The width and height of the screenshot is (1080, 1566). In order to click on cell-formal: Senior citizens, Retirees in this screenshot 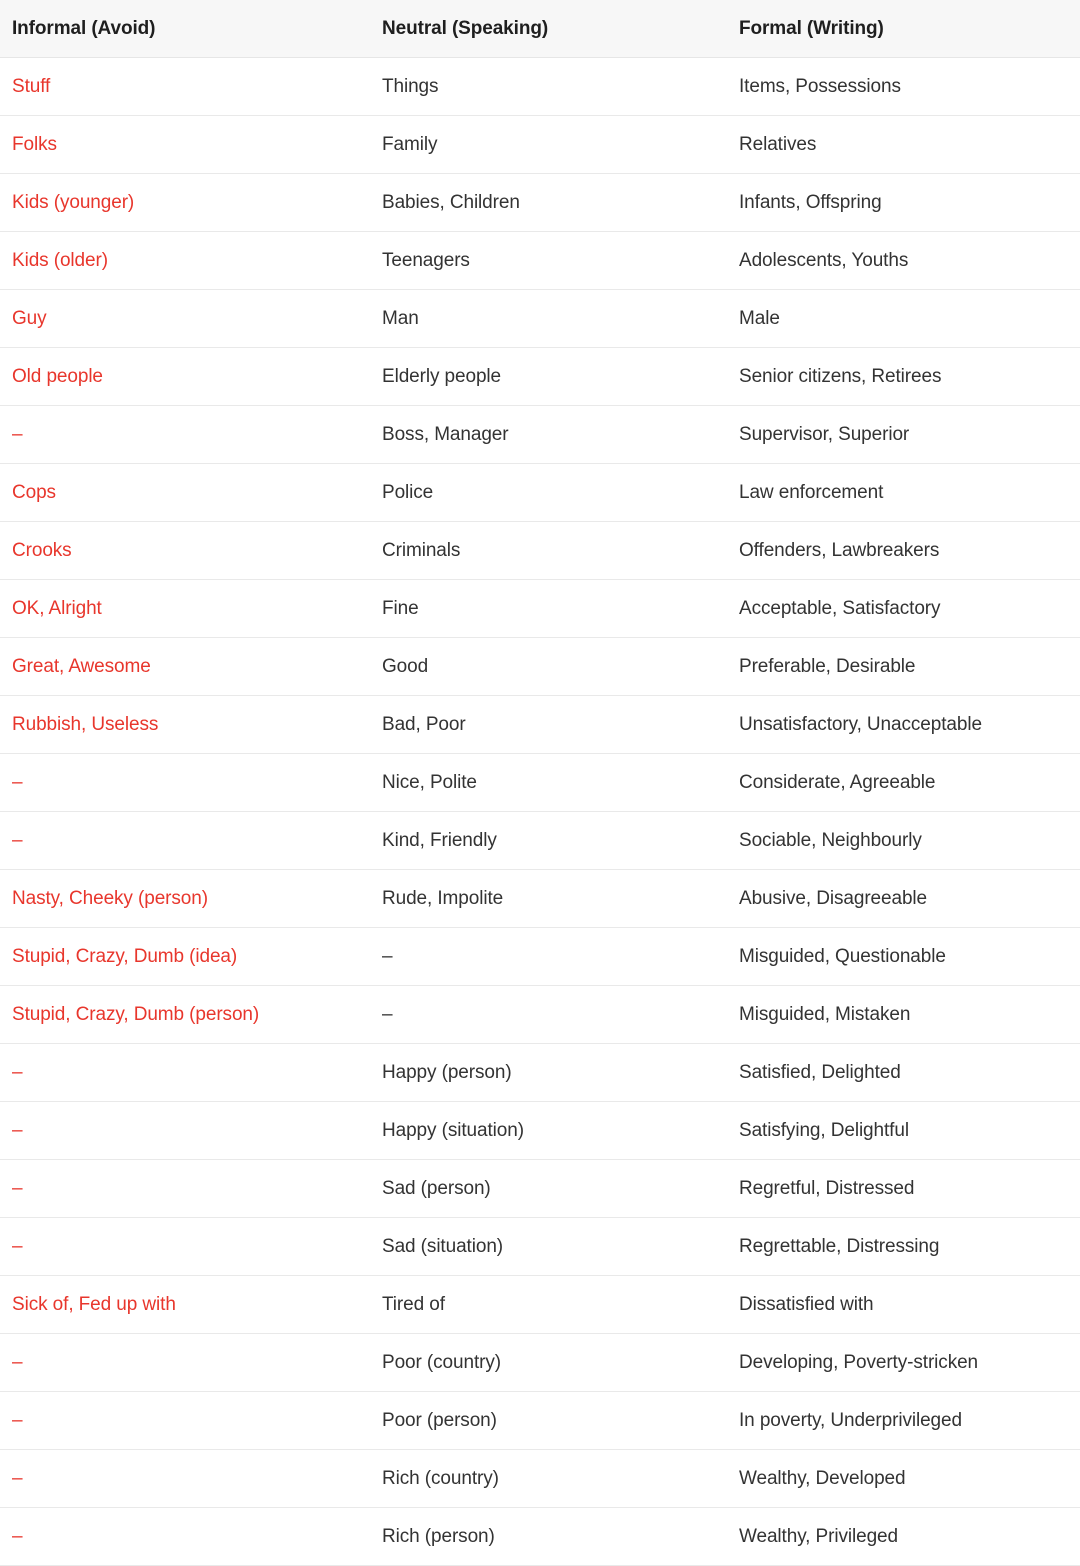, I will do `click(903, 376)`.